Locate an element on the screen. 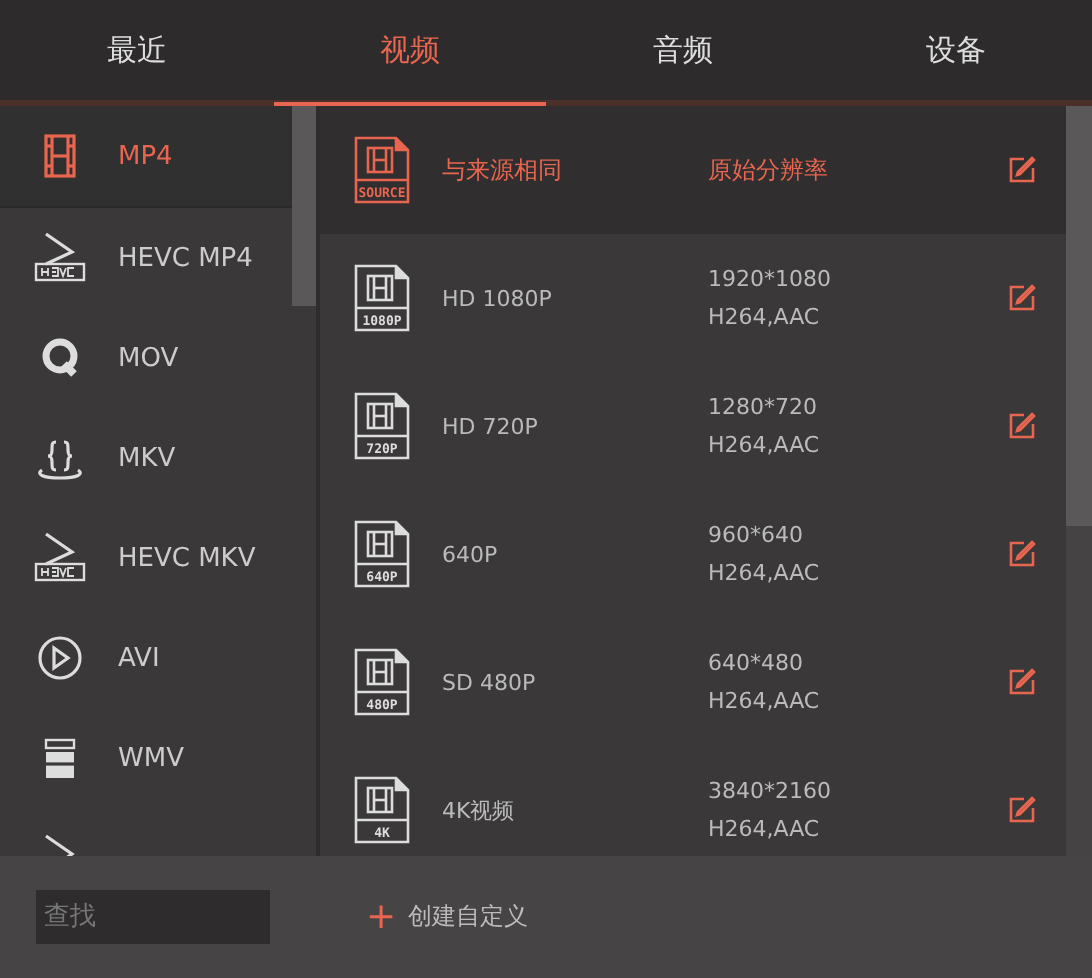  format-item: MP4 is located at coordinates (146, 157).